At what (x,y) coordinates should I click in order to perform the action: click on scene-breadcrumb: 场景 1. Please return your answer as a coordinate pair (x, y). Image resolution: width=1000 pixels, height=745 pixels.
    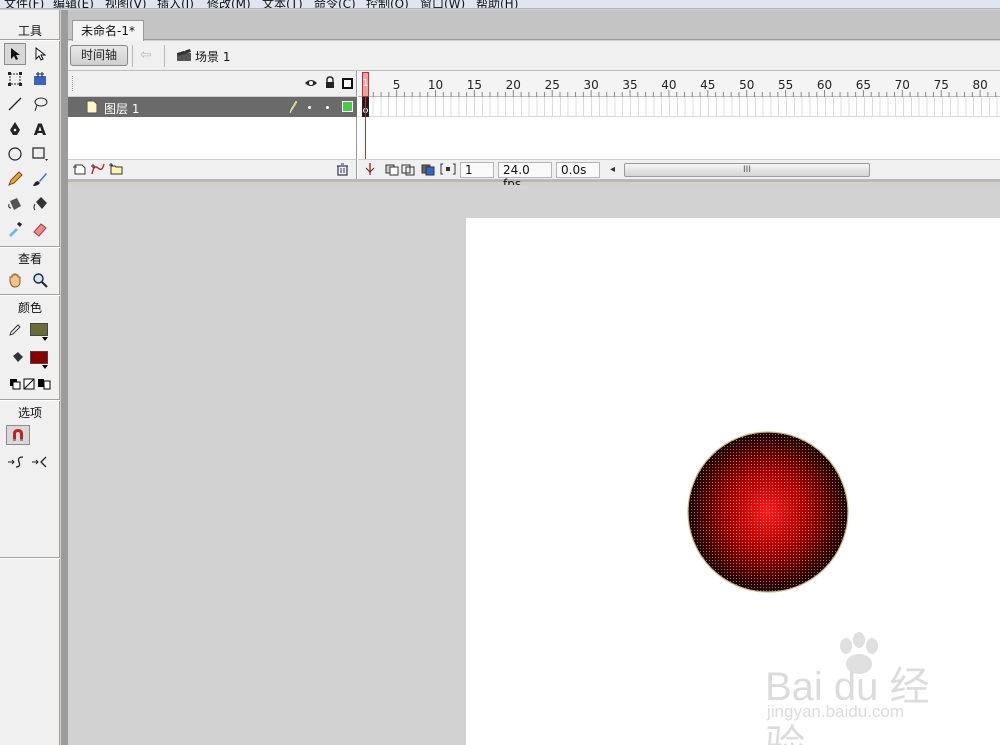
    Looking at the image, I should click on (212, 56).